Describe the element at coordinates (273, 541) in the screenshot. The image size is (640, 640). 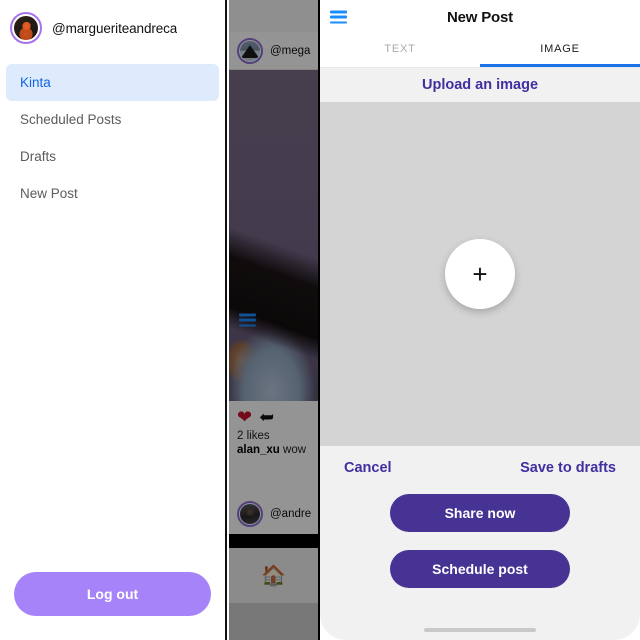
I see `phone-divider` at that location.